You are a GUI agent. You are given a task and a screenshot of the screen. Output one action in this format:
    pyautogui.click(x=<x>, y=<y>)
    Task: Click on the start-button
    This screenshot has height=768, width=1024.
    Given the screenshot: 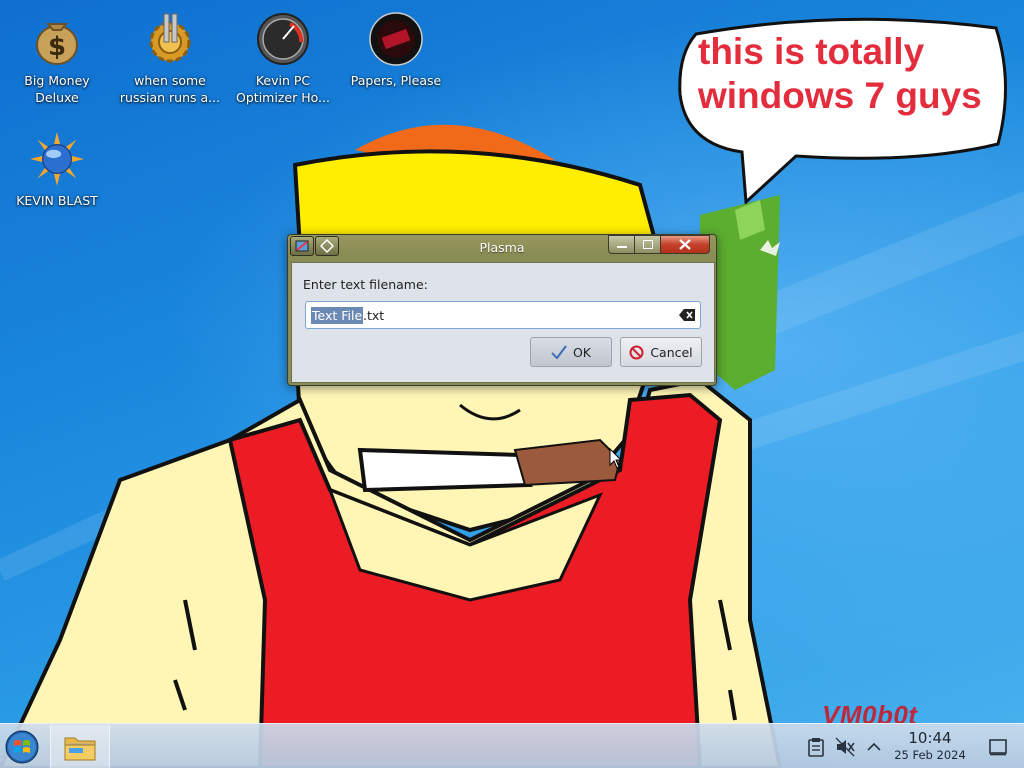 What is the action you would take?
    pyautogui.click(x=22, y=747)
    